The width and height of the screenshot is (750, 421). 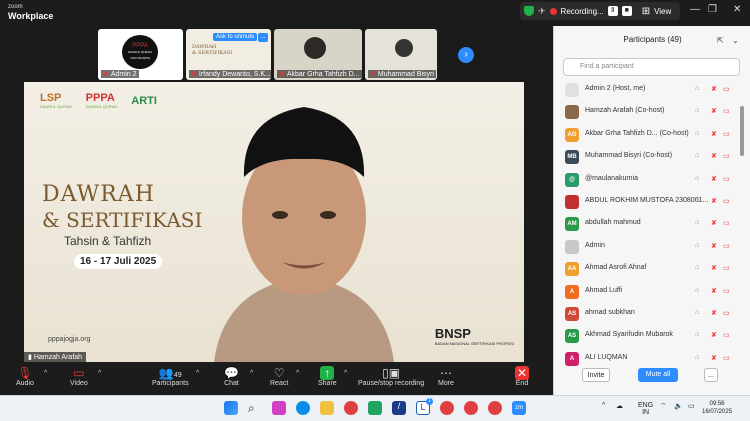 What do you see at coordinates (603, 405) in the screenshot?
I see `tray-chevron-icon: ^` at bounding box center [603, 405].